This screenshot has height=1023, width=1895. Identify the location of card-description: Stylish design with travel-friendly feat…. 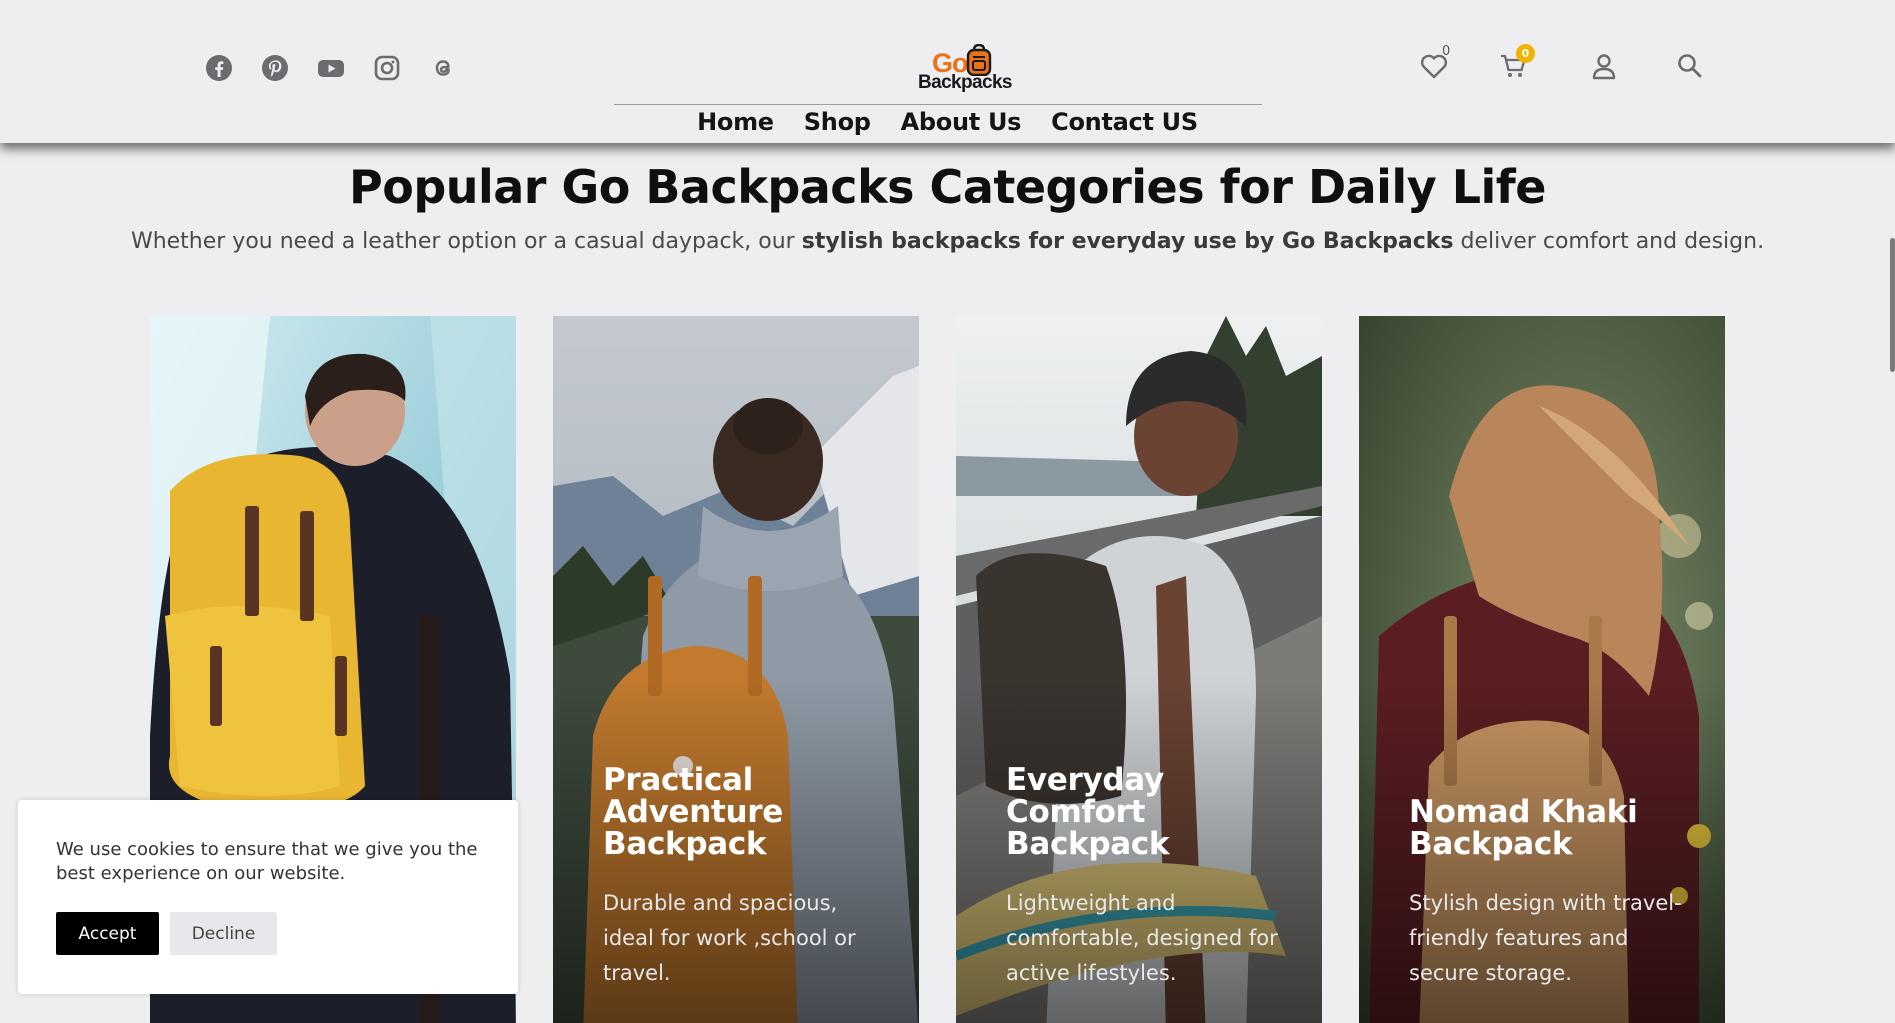
(1545, 938).